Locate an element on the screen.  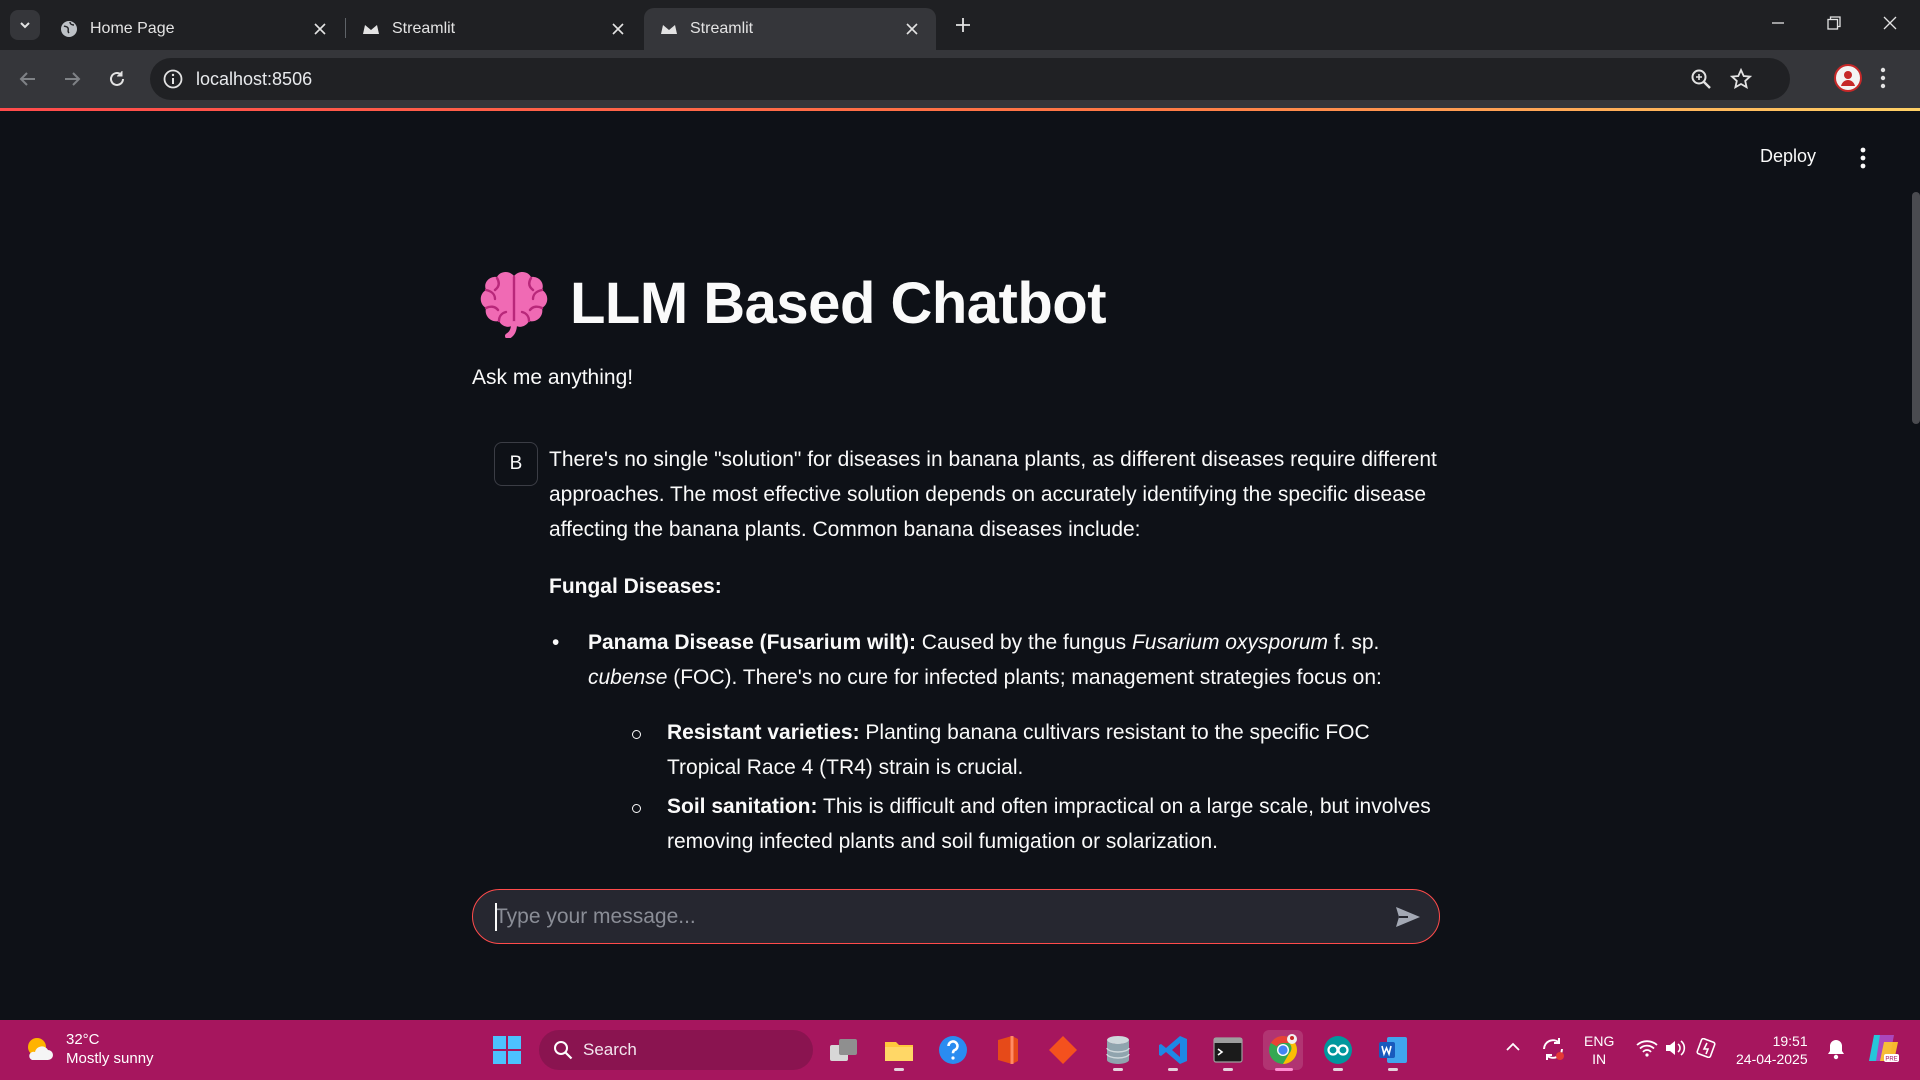
git-app is located at coordinates (1063, 1050).